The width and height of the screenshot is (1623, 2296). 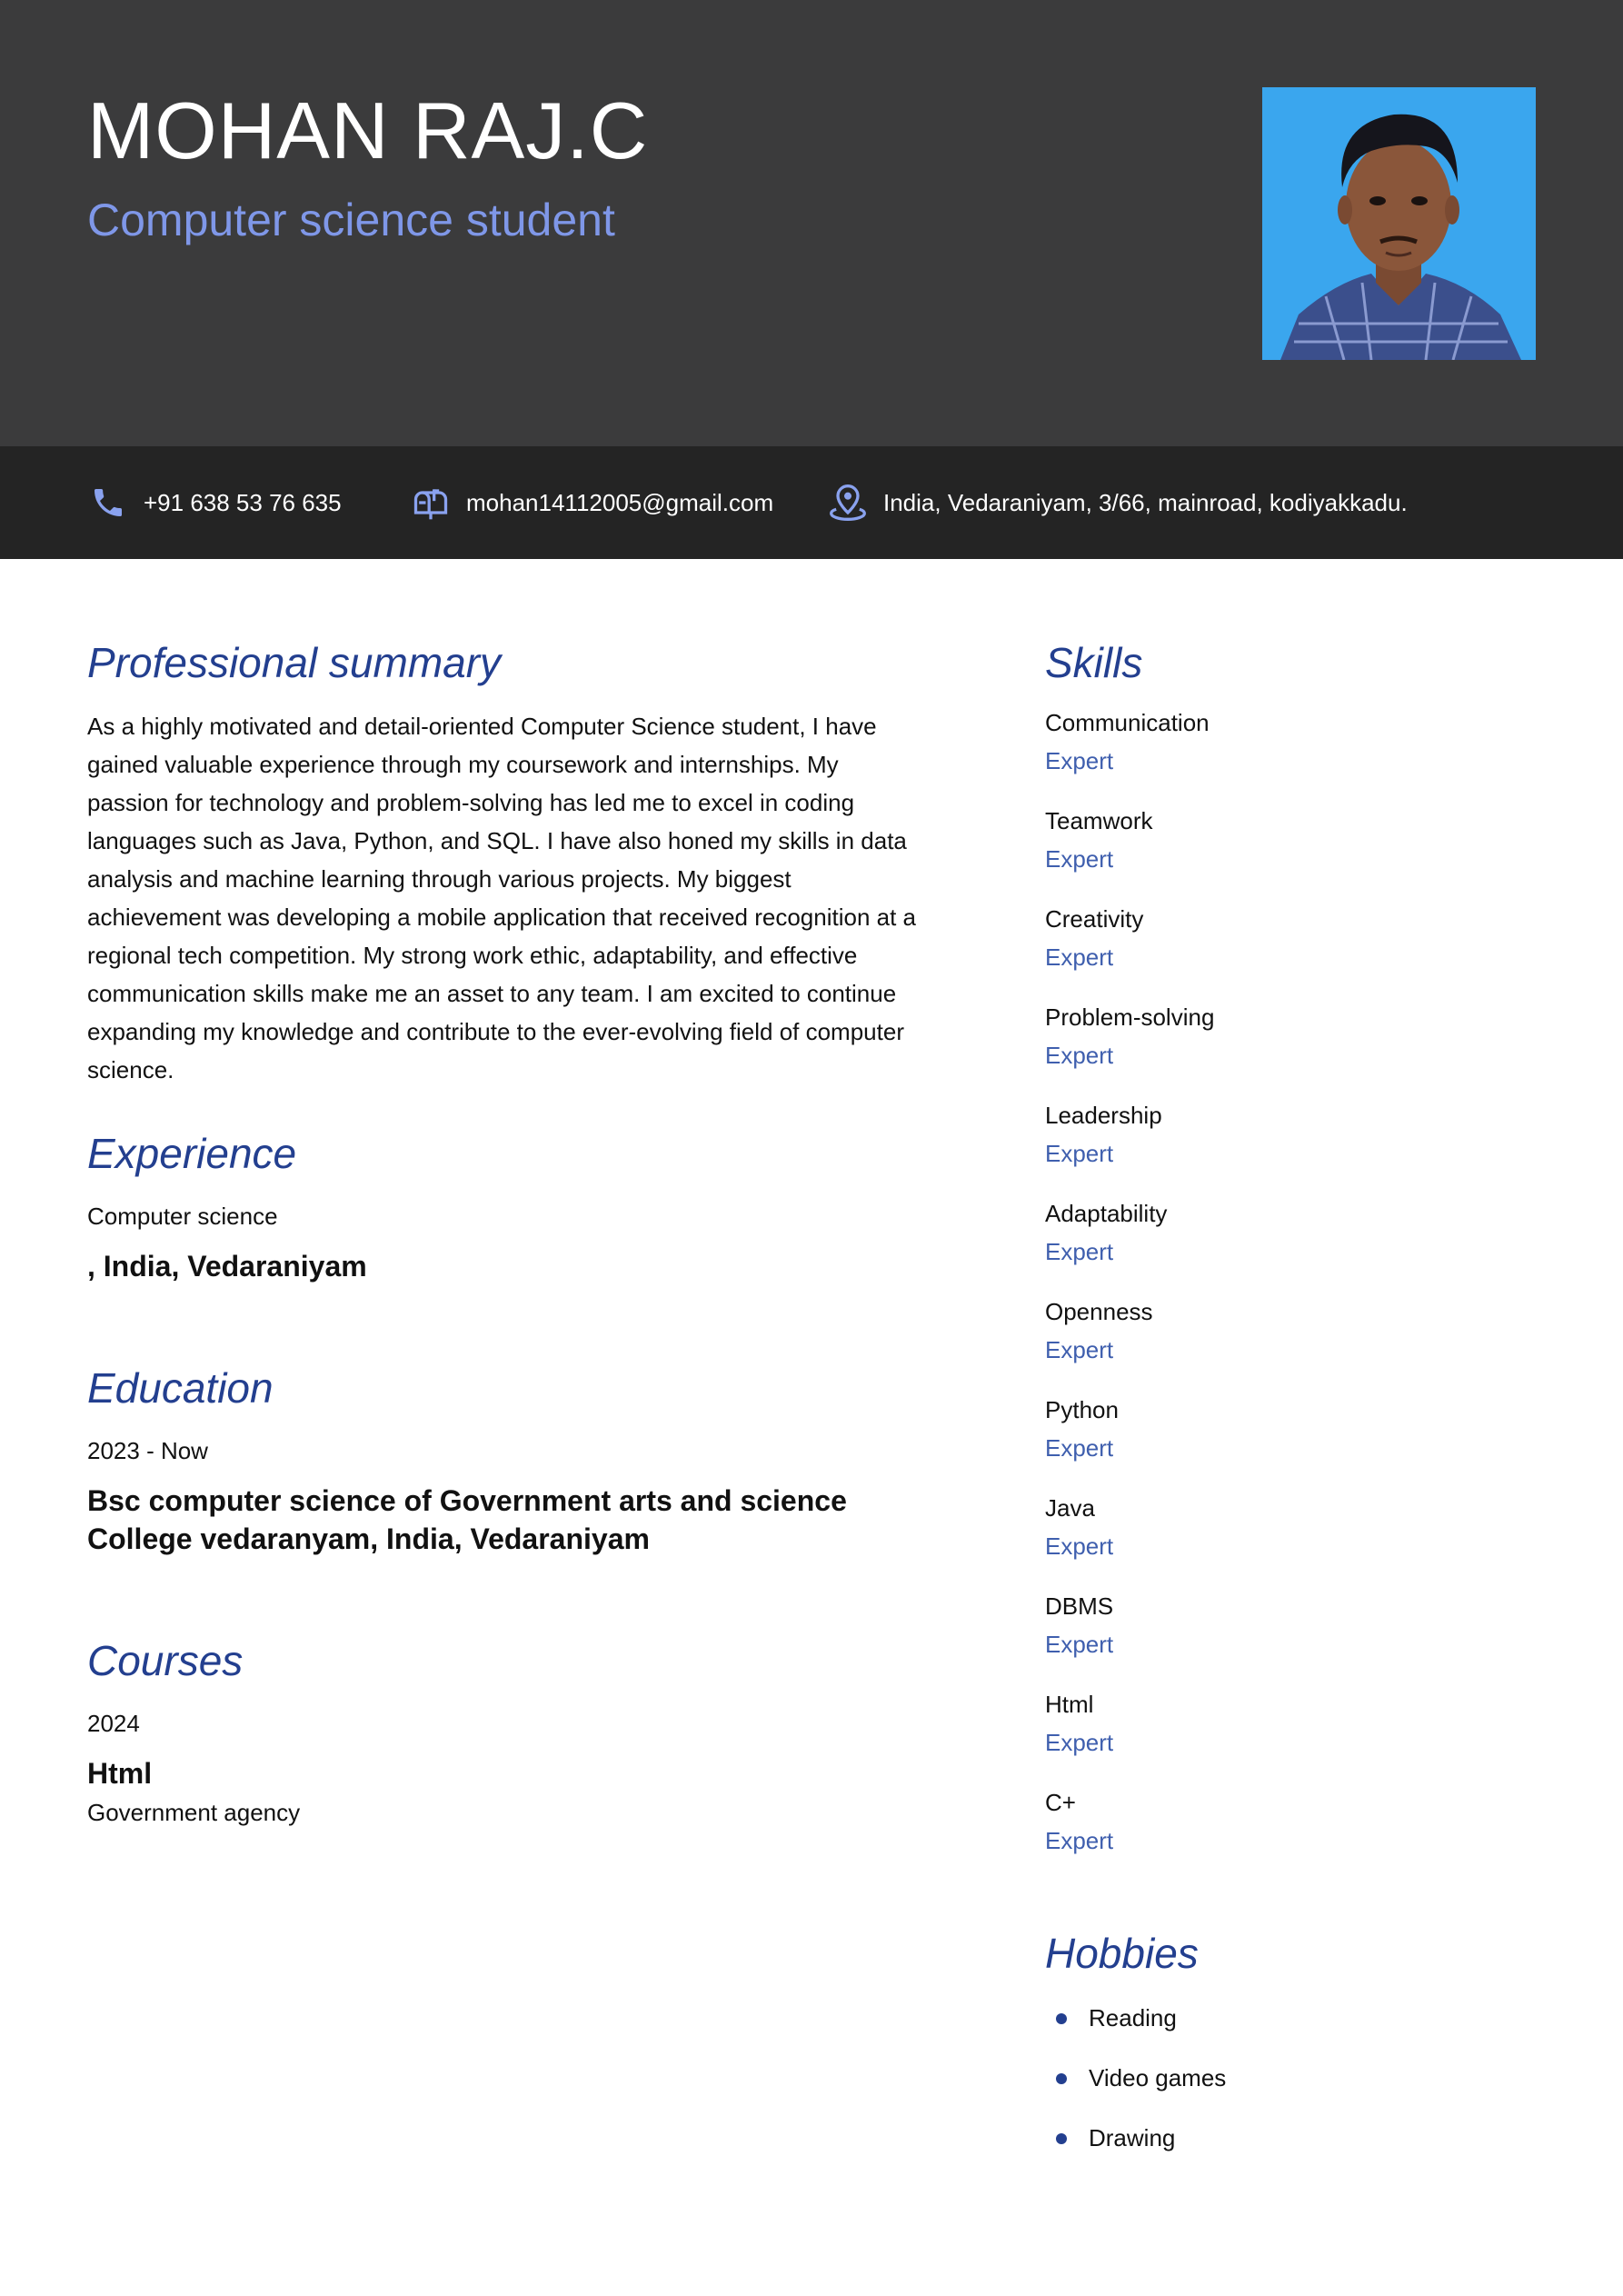 I want to click on hobbies-section: Hobbies Reading Video games Drawing, so click(x=1300, y=2048).